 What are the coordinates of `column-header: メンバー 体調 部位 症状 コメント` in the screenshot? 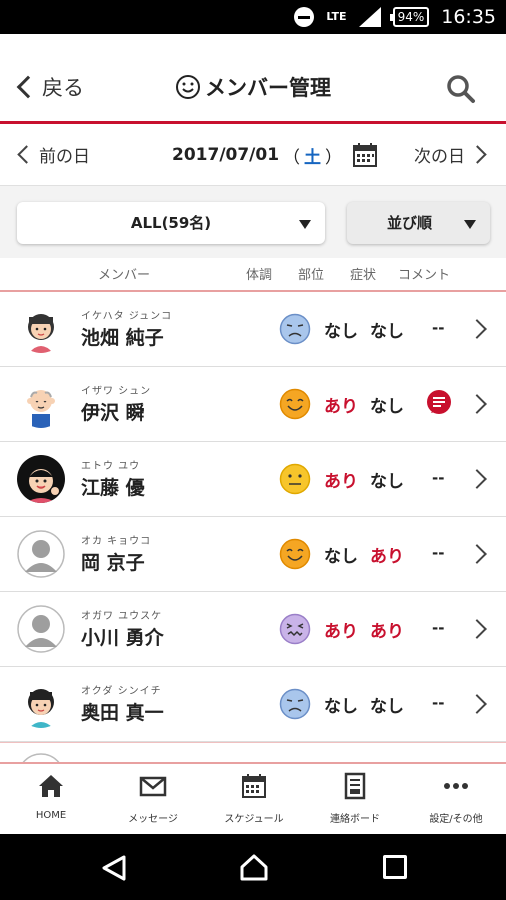 It's located at (253, 275).